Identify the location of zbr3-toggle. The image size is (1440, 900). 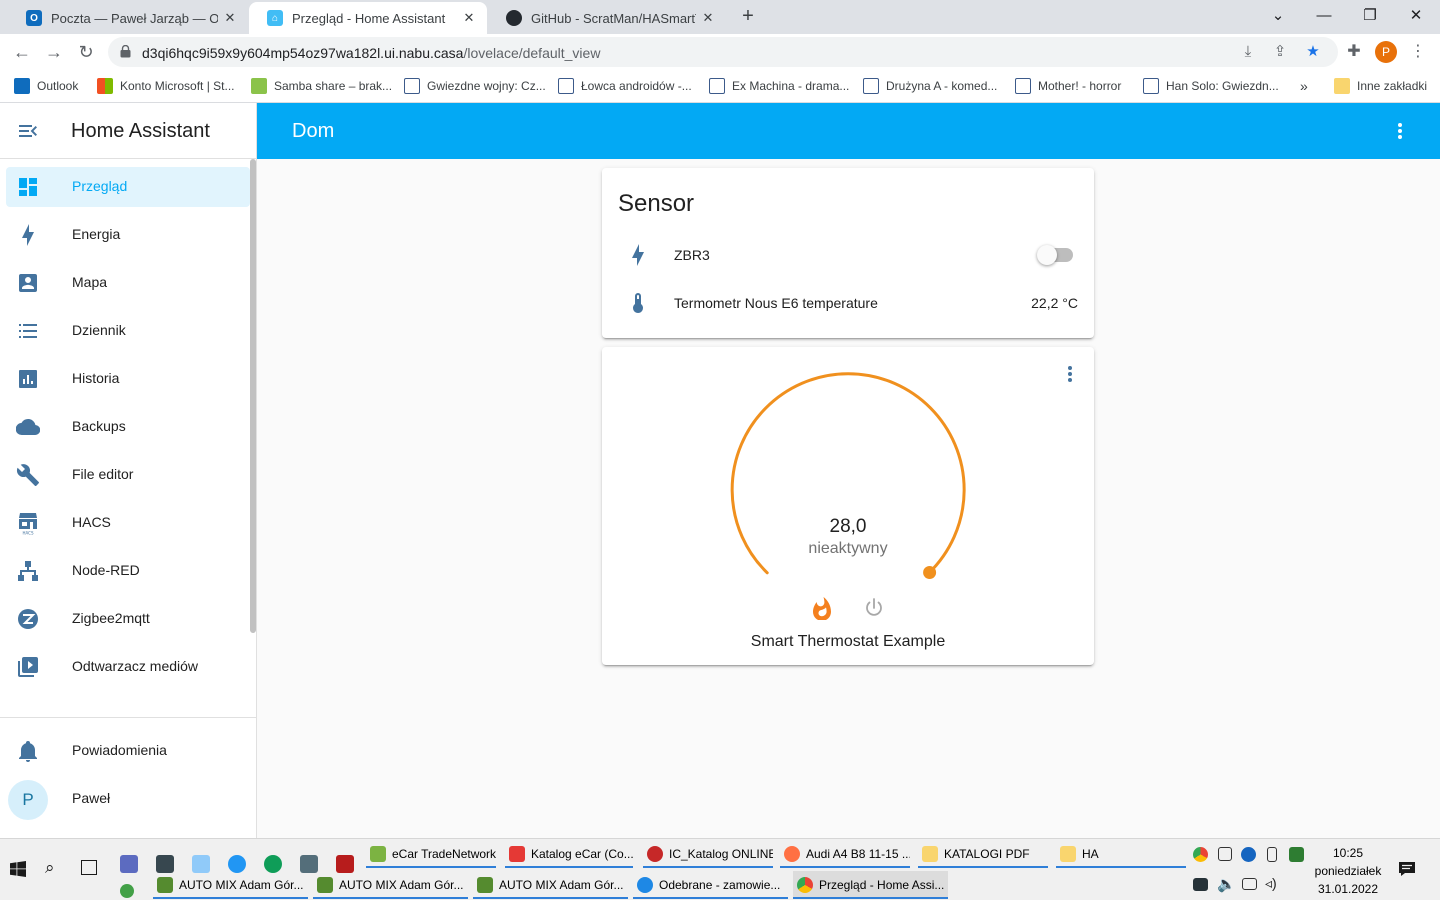
(1055, 255).